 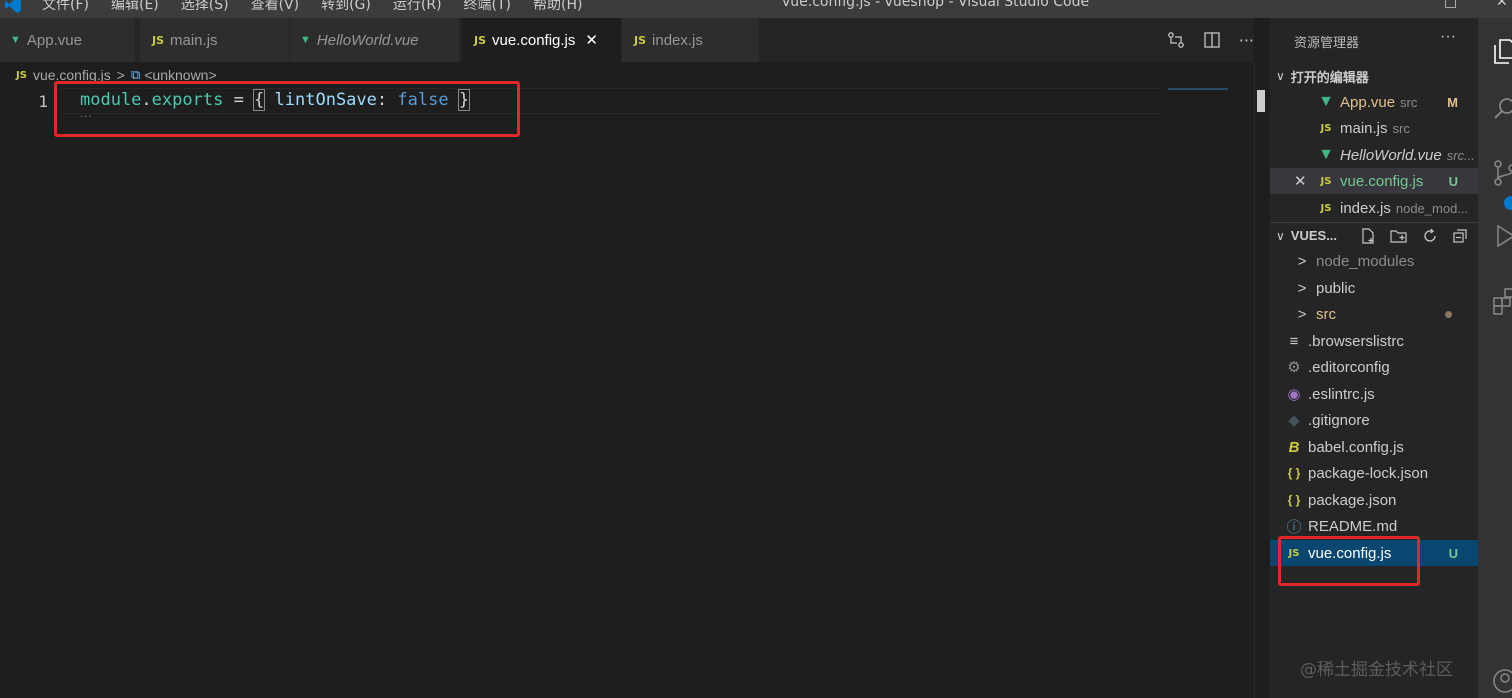 I want to click on lines-icon: ≡, so click(x=1294, y=341).